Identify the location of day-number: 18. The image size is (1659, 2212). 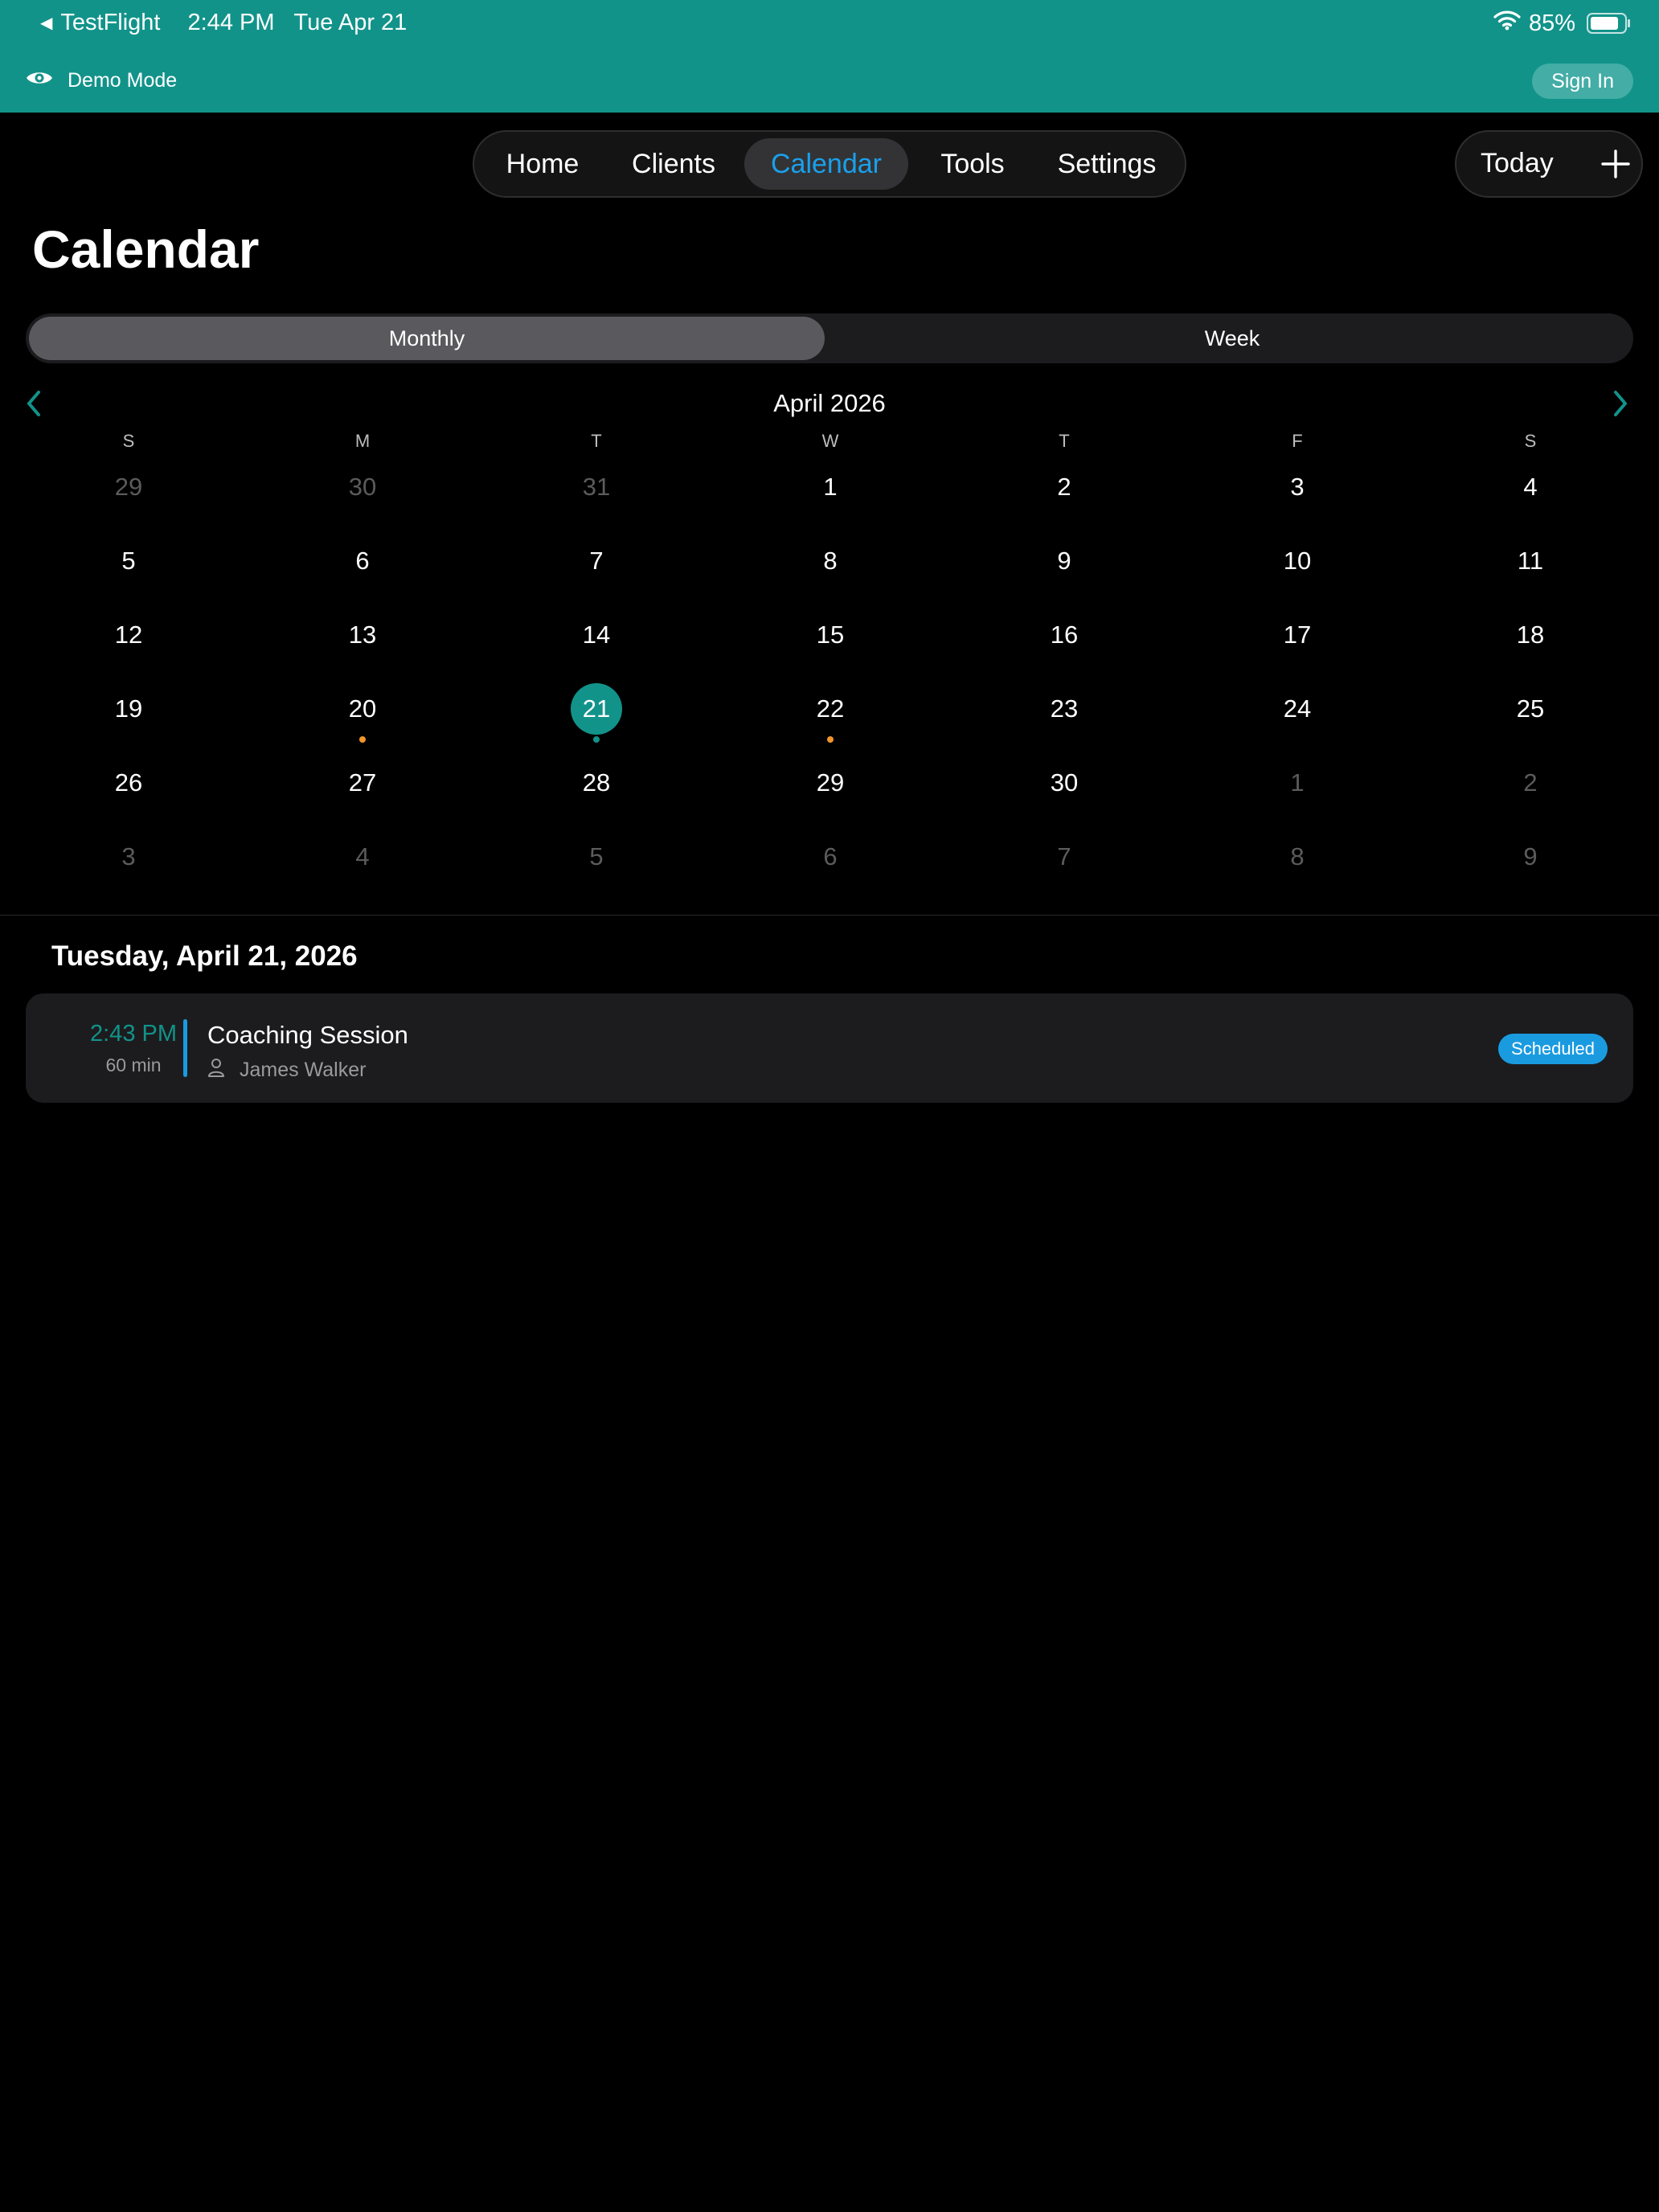
(1530, 635).